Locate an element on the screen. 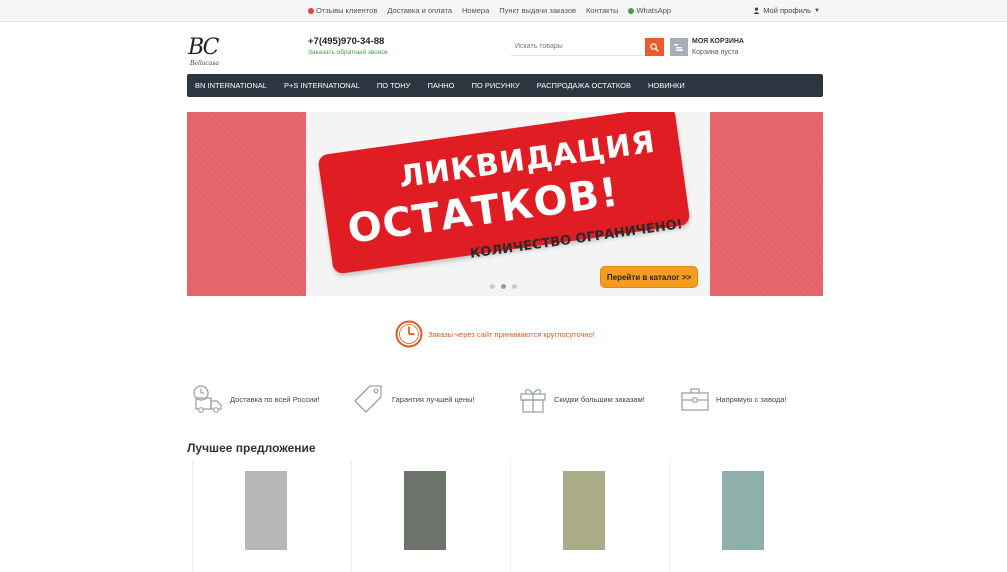  feature-from-factory-label: Напрямую с завода! is located at coordinates (751, 399).